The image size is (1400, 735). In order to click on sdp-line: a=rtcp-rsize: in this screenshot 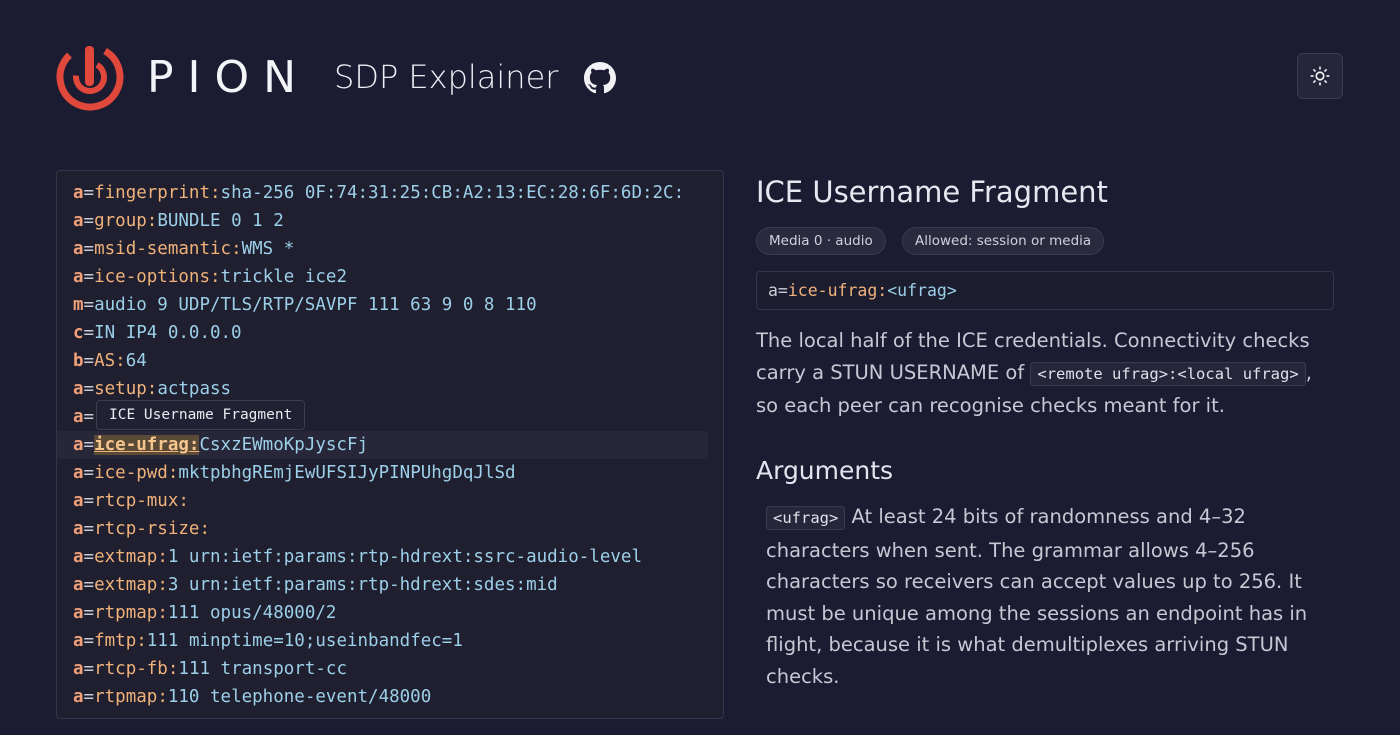, I will do `click(390, 529)`.